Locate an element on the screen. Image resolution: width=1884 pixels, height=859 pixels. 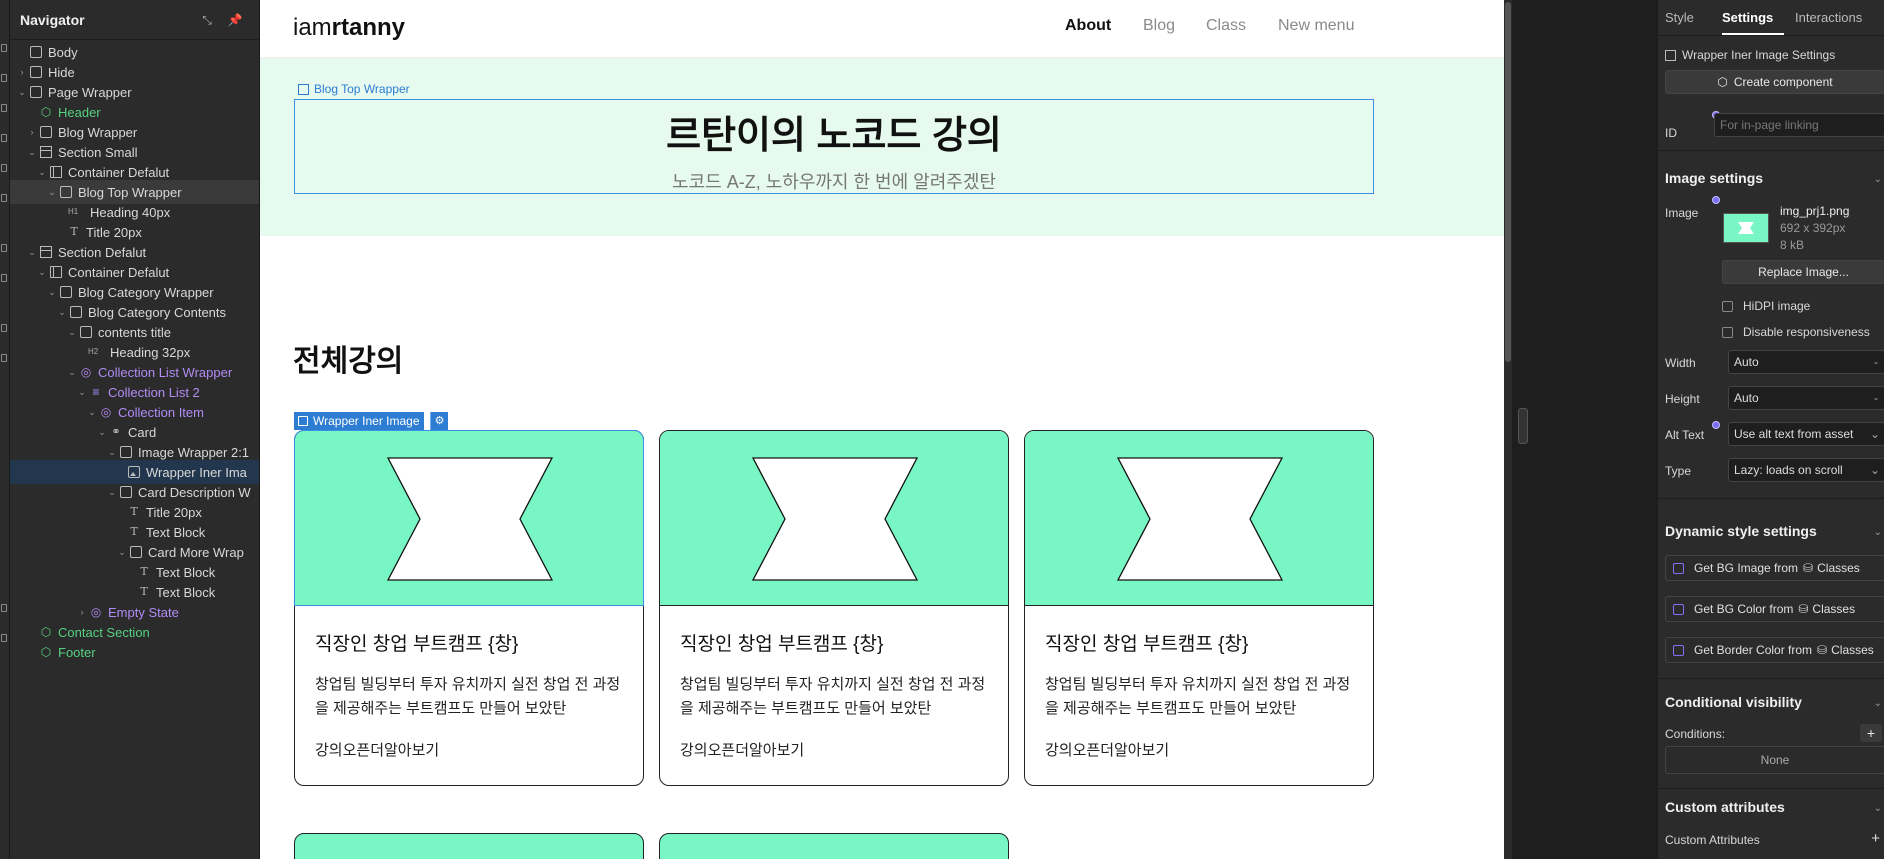
section-title: 전체강의 is located at coordinates (348, 358).